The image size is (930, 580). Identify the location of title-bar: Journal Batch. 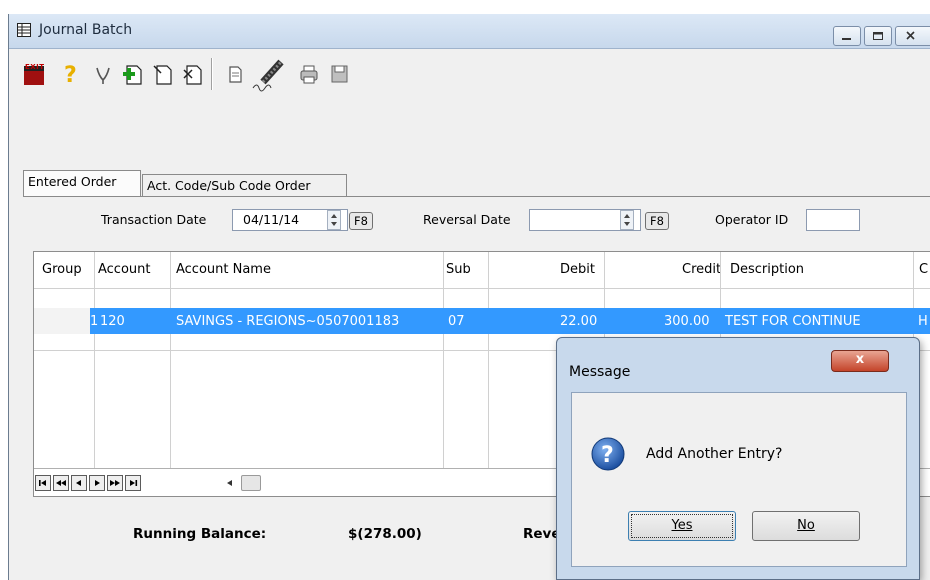
(469, 31).